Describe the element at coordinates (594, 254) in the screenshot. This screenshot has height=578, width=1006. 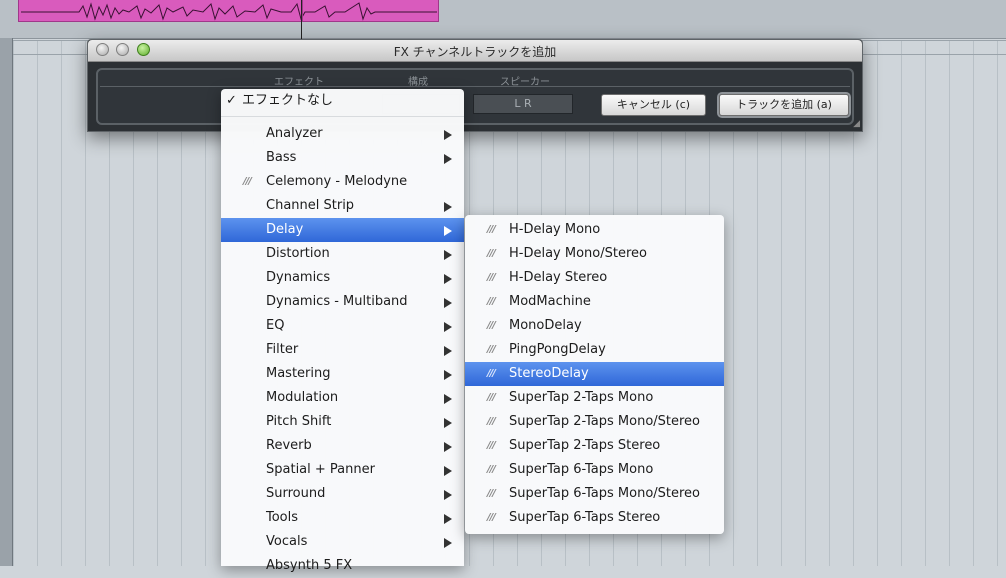
I see `menu-item-plugin: /// H-Delay Mono/Stereo` at that location.